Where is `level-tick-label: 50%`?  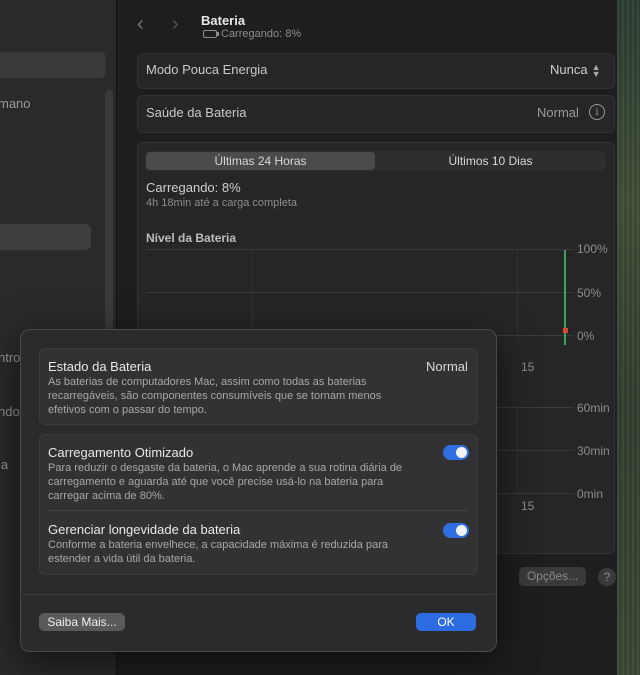
level-tick-label: 50% is located at coordinates (589, 293).